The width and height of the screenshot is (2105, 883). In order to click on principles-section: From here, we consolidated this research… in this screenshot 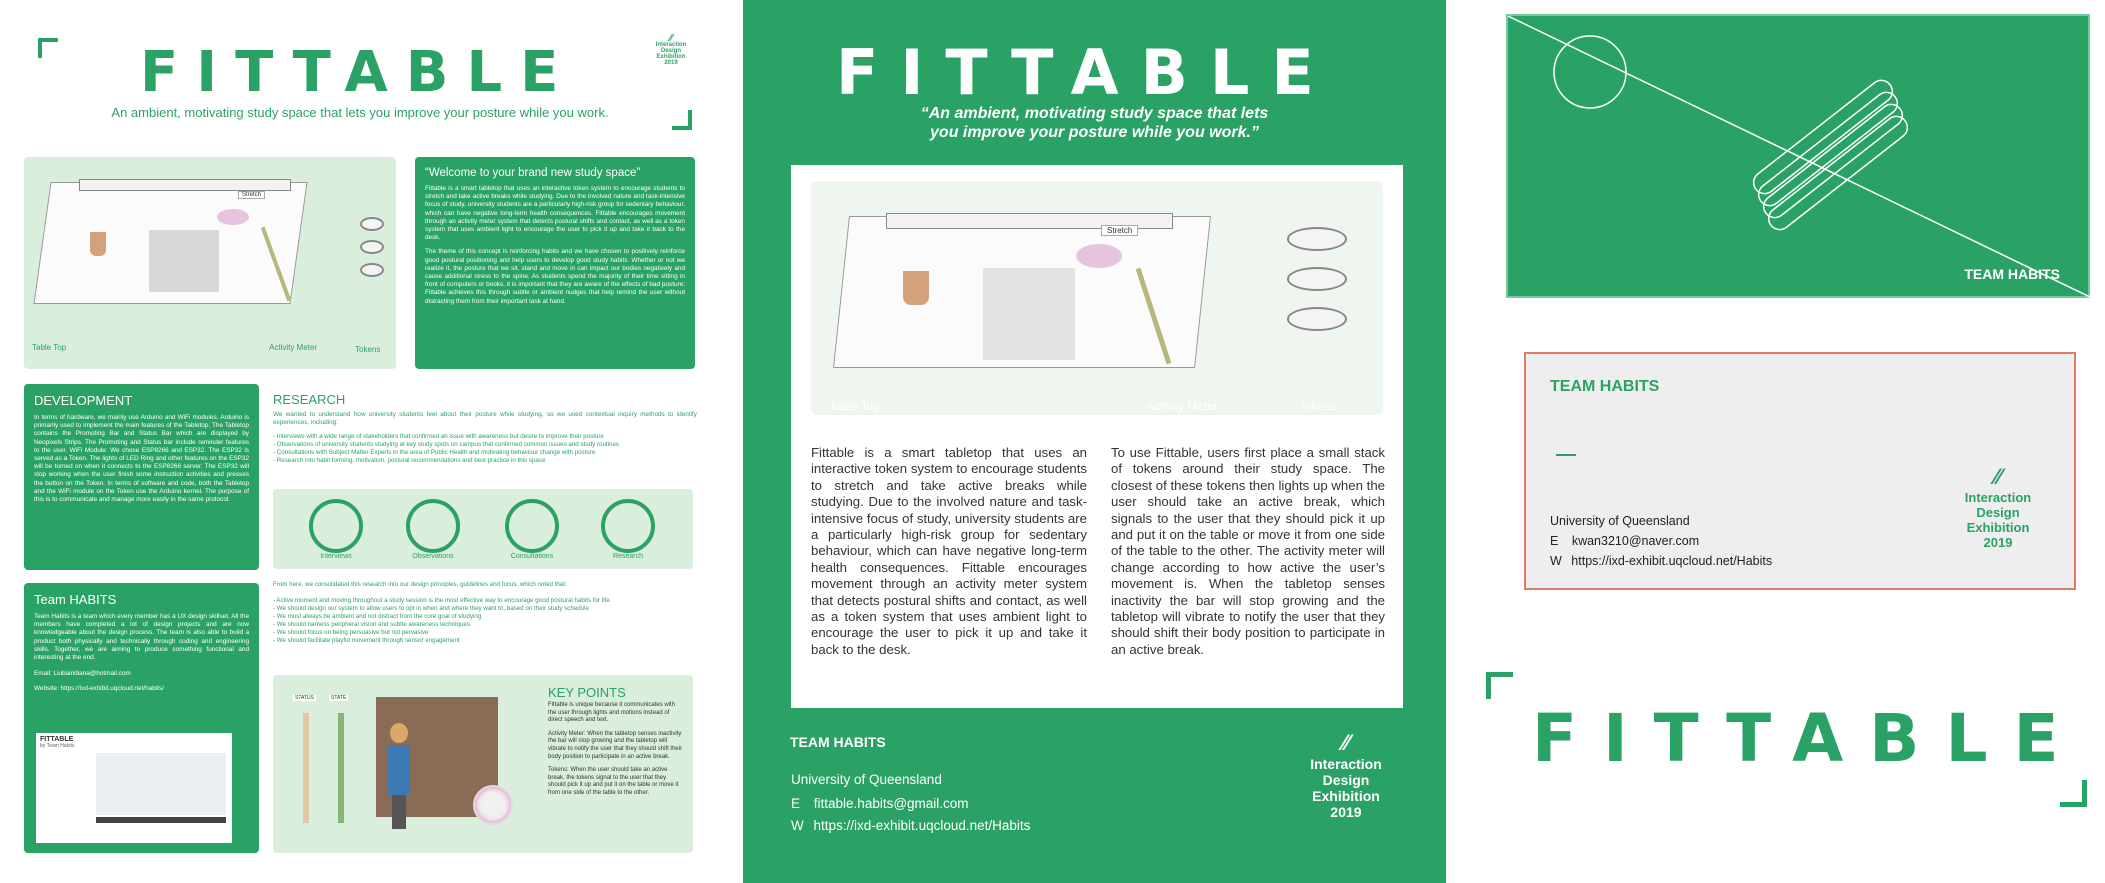, I will do `click(485, 613)`.